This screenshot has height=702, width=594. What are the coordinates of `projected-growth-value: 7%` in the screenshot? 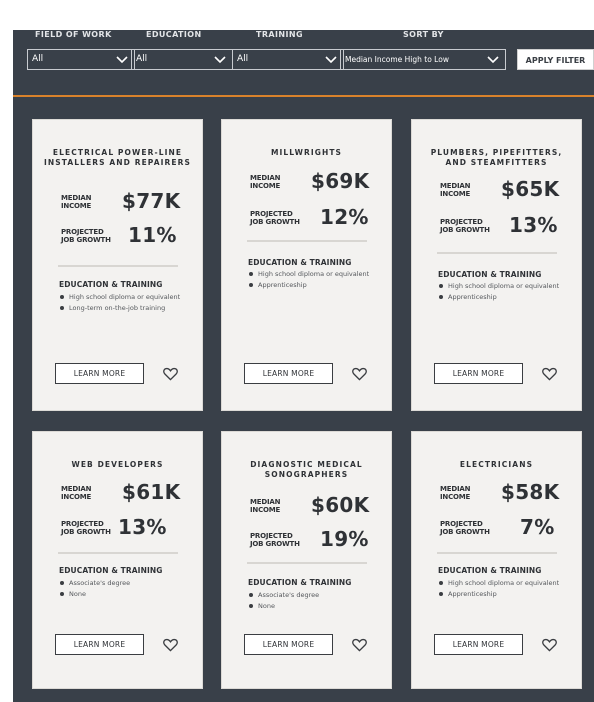 It's located at (537, 527).